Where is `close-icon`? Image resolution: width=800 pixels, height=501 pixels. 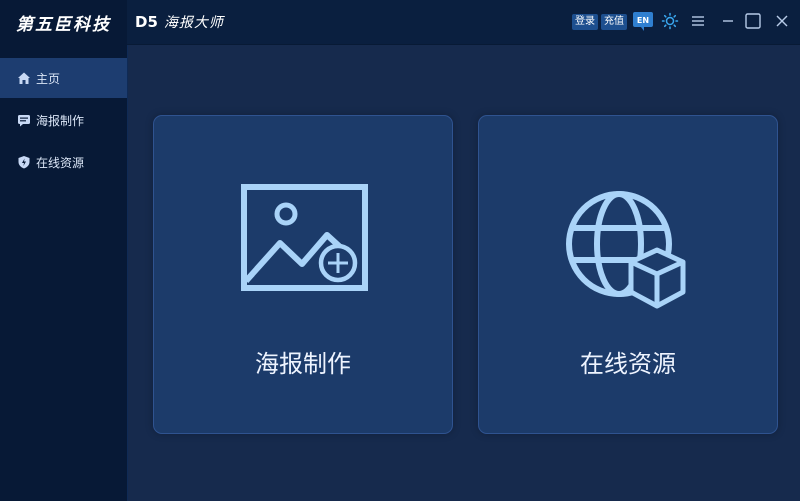 close-icon is located at coordinates (782, 21).